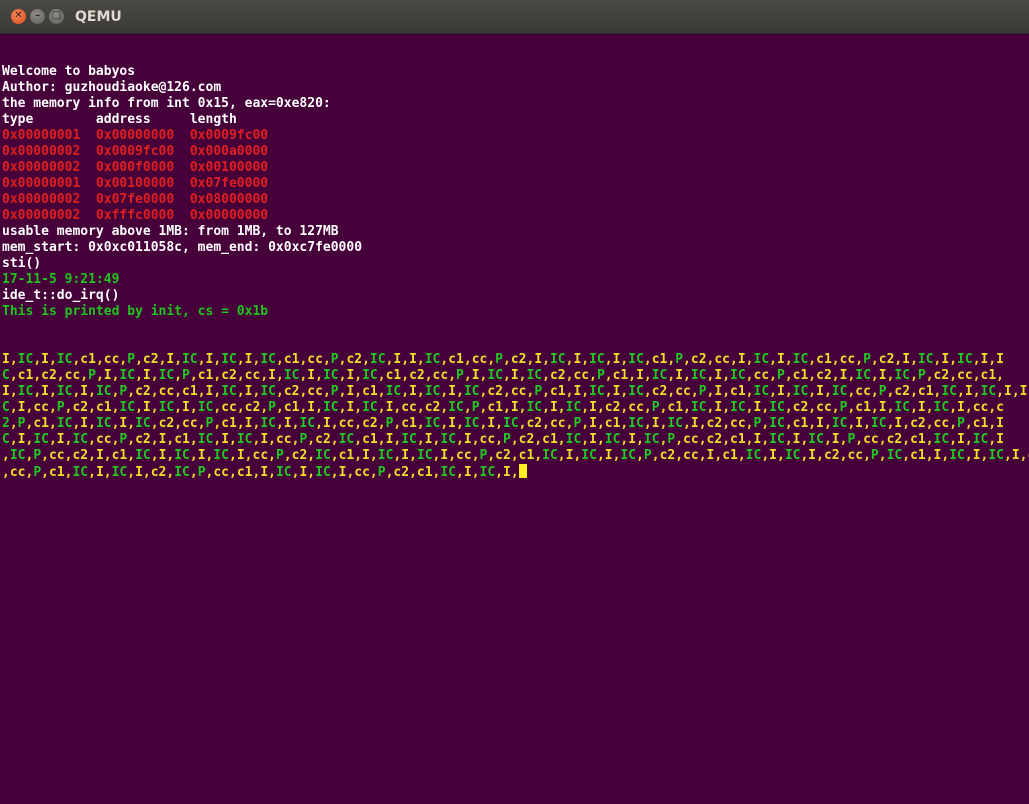  I want to click on console-line: 0x00000002 0x0009fc00 0x000a0000, so click(135, 151).